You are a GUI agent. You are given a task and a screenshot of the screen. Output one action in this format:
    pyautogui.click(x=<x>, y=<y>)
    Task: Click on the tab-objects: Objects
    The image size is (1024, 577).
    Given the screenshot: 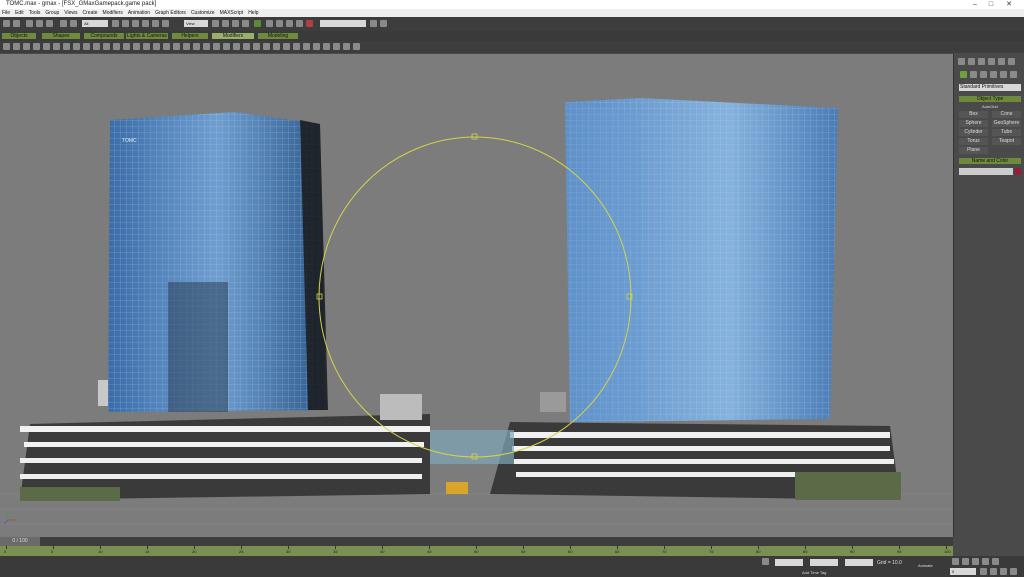 What is the action you would take?
    pyautogui.click(x=19, y=36)
    